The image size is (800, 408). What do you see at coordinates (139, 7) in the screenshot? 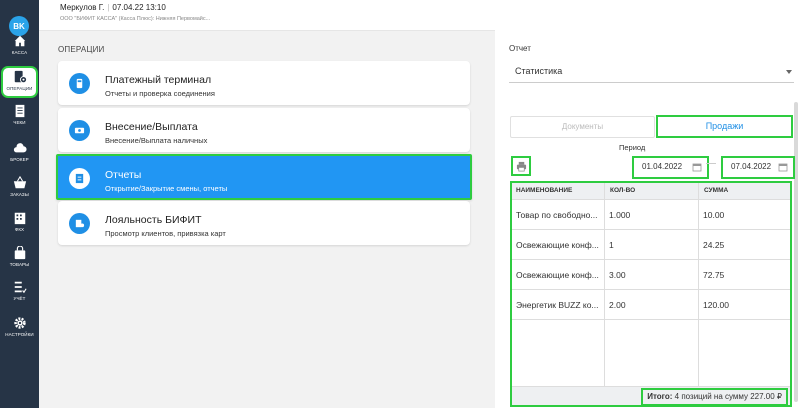
I see `datetime: 07.04.22 13:10` at bounding box center [139, 7].